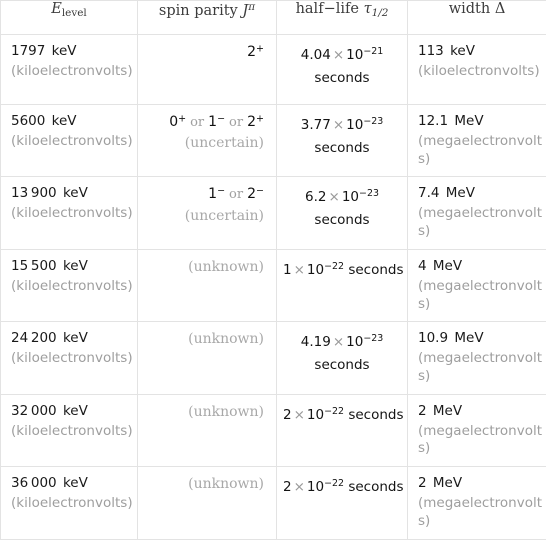 This screenshot has height=540, width=546. I want to click on column-header-width-text: width, so click(470, 9).